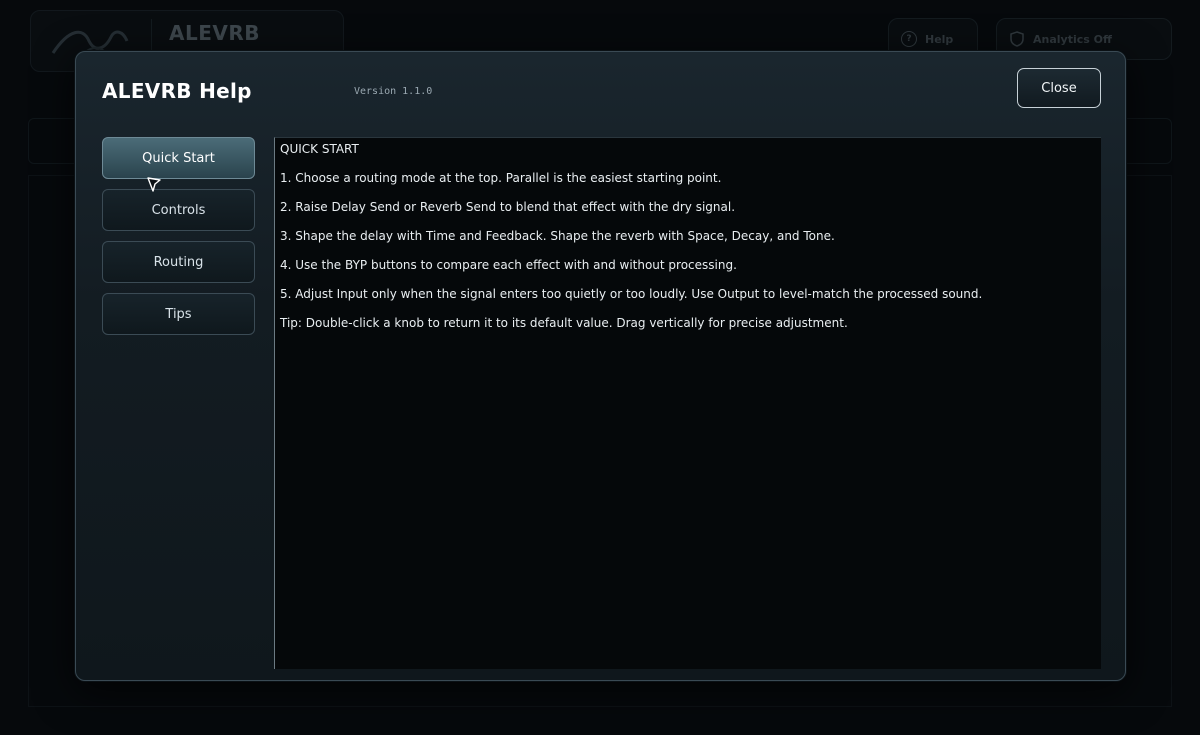 This screenshot has height=735, width=1200. I want to click on nav-quick-start: Quick Start, so click(178, 158).